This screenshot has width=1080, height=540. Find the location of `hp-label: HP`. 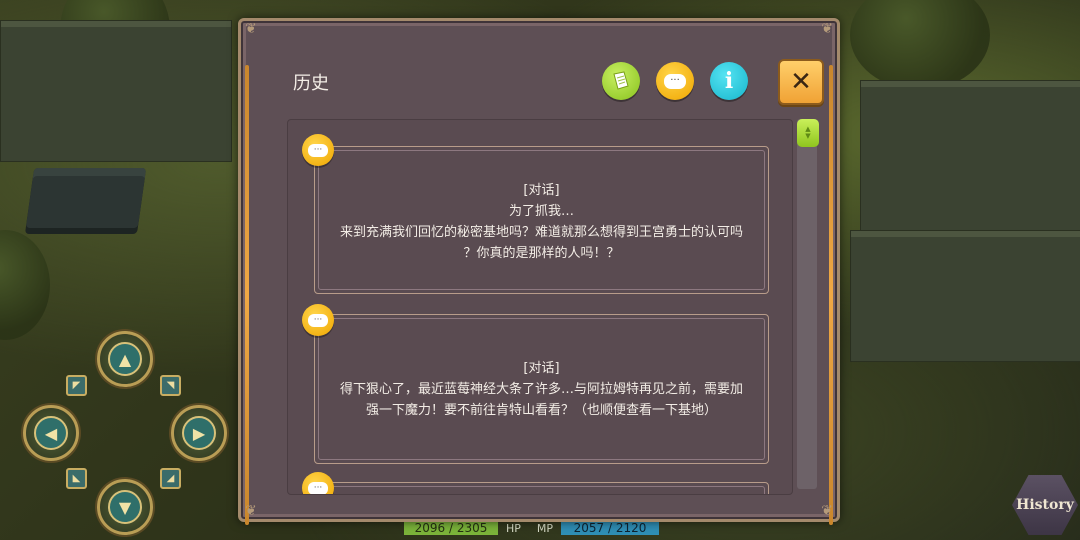

hp-label: HP is located at coordinates (513, 528).